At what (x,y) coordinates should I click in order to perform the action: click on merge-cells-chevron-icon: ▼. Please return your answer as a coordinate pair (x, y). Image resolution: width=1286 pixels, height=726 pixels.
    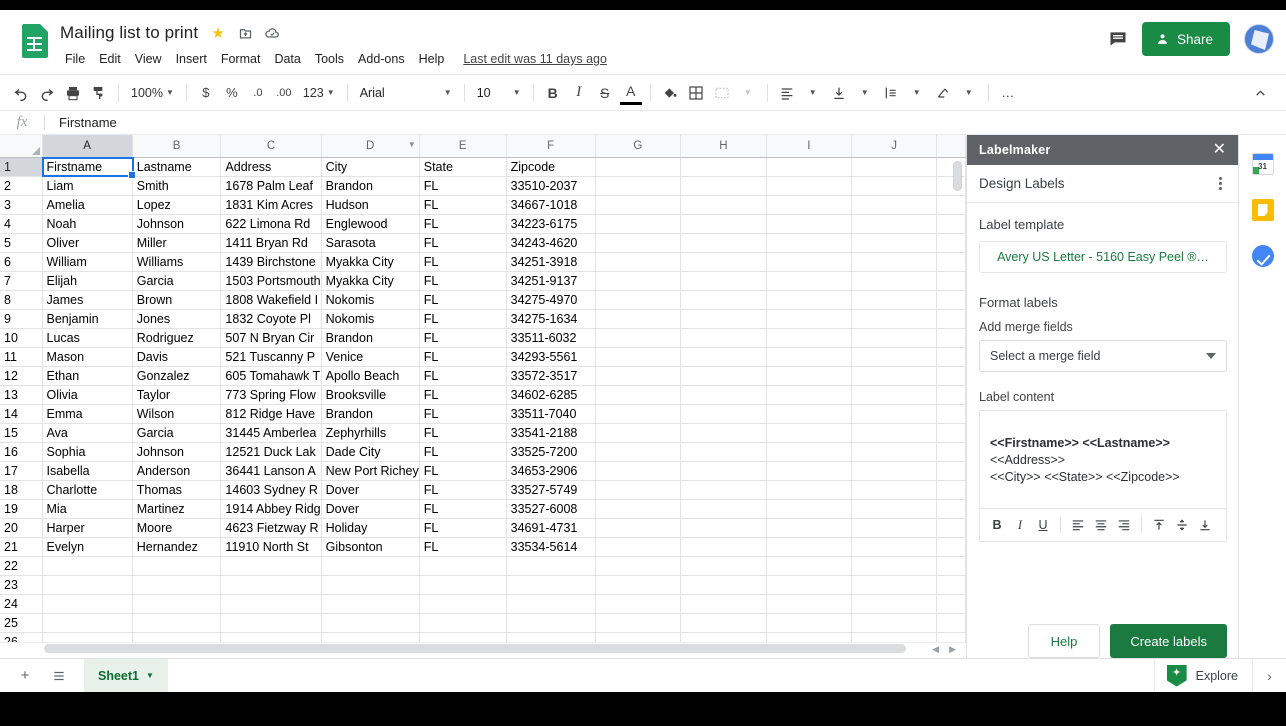
    Looking at the image, I should click on (748, 93).